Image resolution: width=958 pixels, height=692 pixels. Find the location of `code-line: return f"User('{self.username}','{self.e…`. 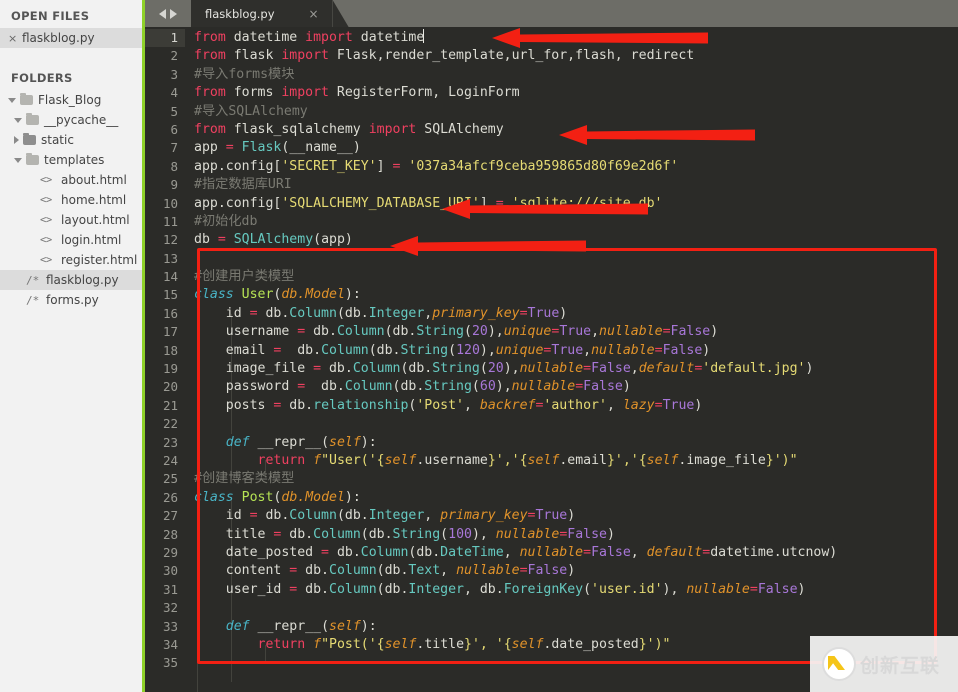

code-line: return f"User('{self.username}','{self.e… is located at coordinates (576, 461).